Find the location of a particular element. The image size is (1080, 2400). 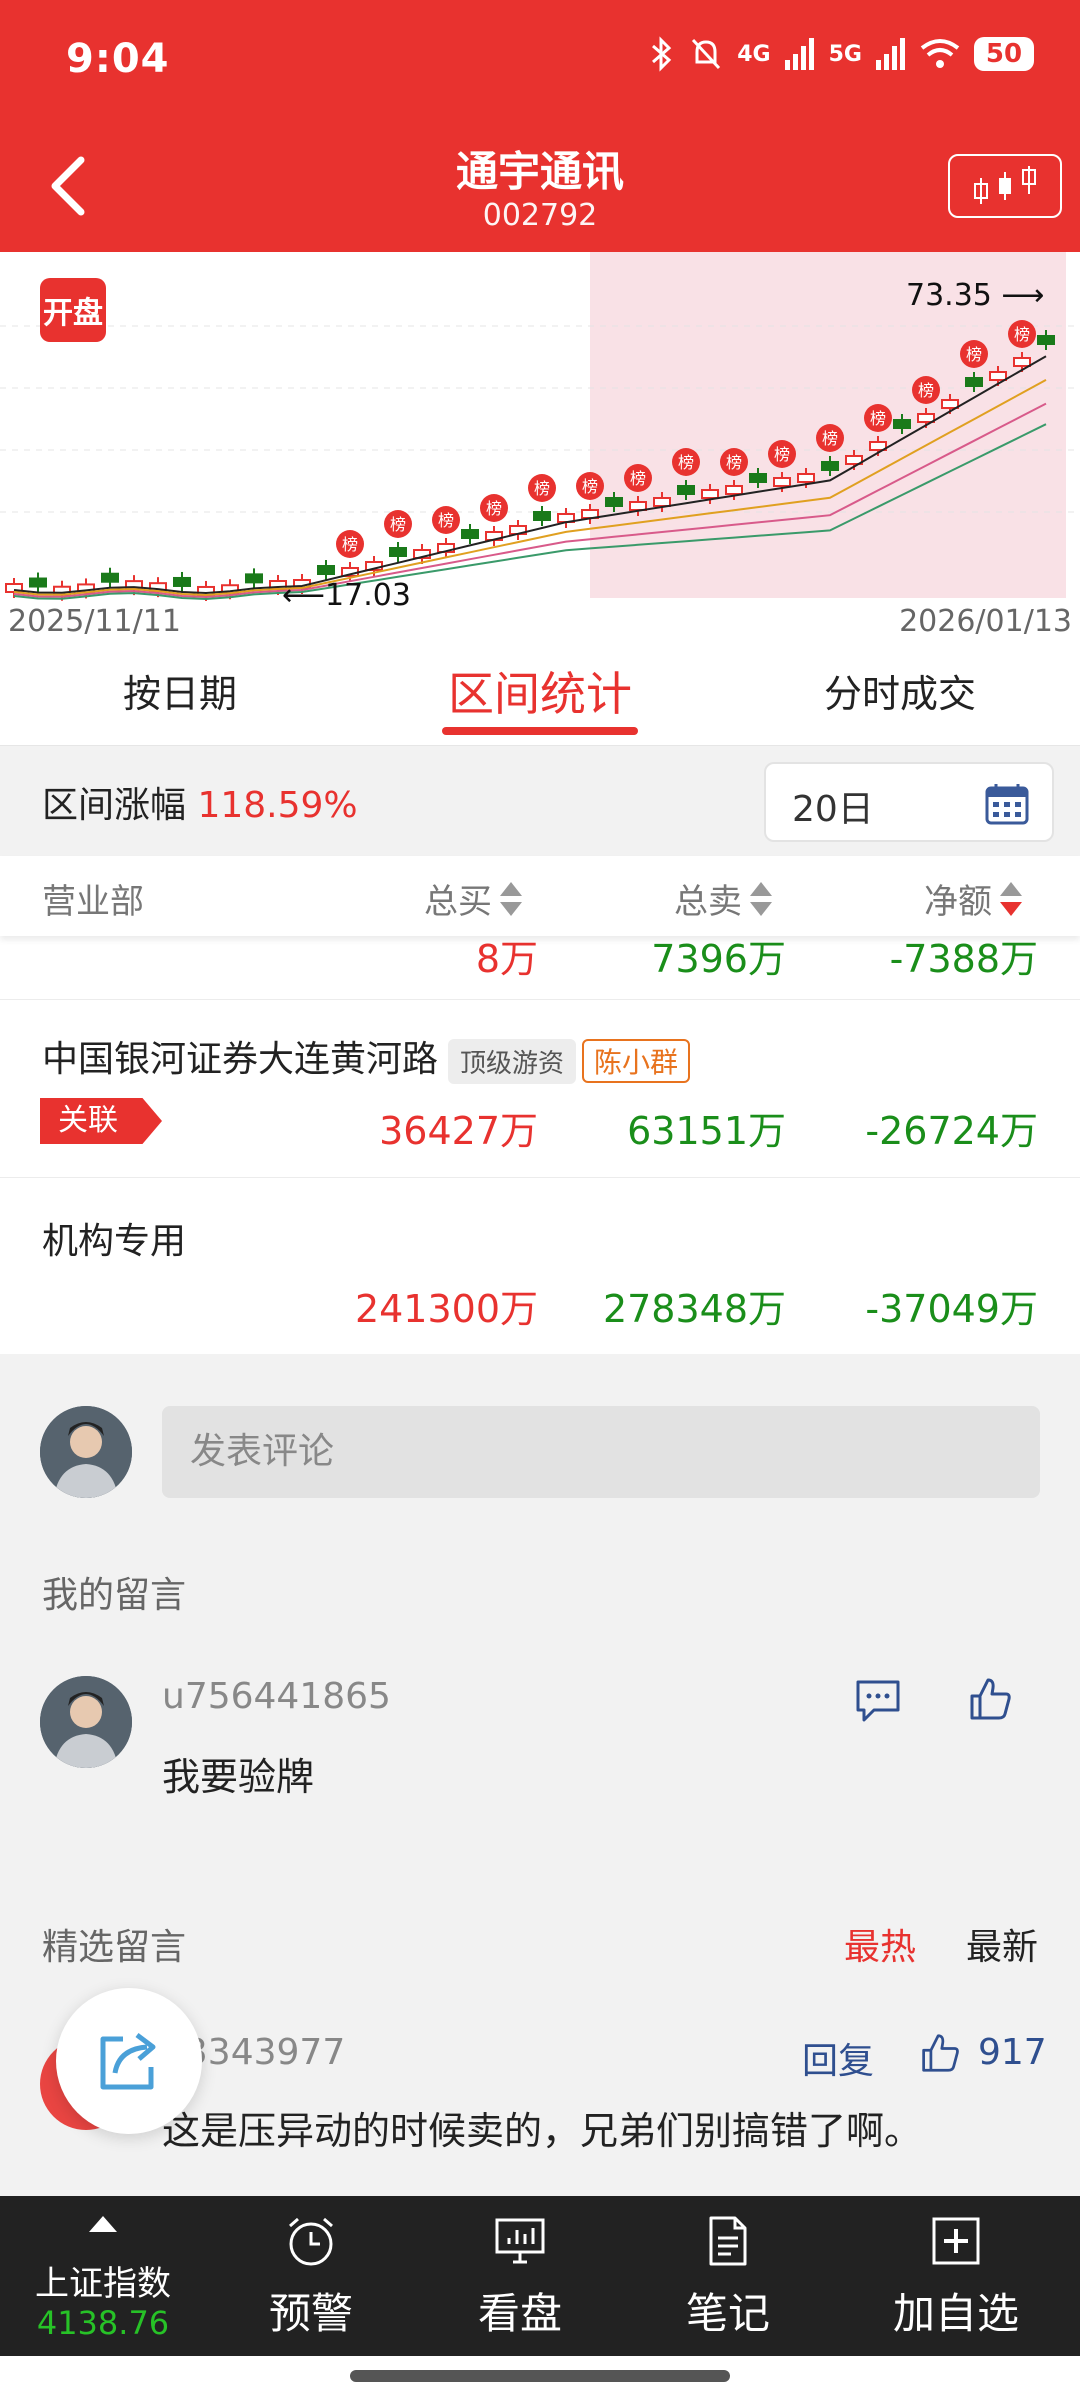

nav-notes: 笔记 is located at coordinates (728, 2276).